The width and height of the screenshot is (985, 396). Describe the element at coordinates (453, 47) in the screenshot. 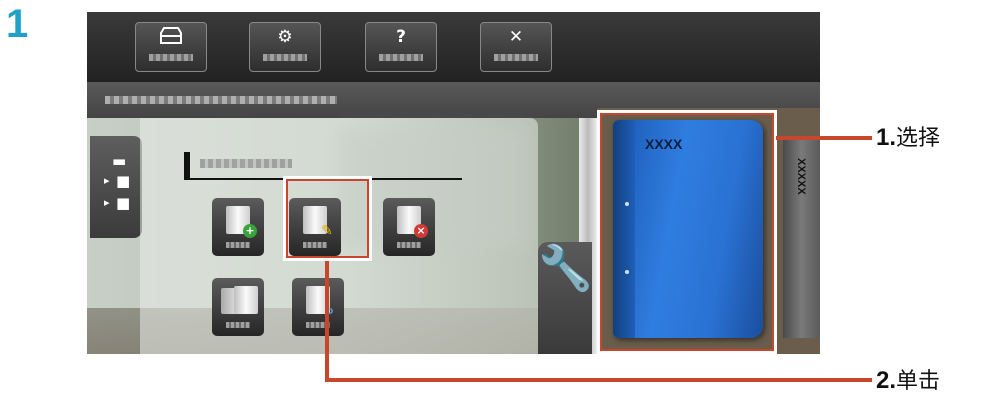

I see `toolbar: ⚙ ? ✕` at that location.